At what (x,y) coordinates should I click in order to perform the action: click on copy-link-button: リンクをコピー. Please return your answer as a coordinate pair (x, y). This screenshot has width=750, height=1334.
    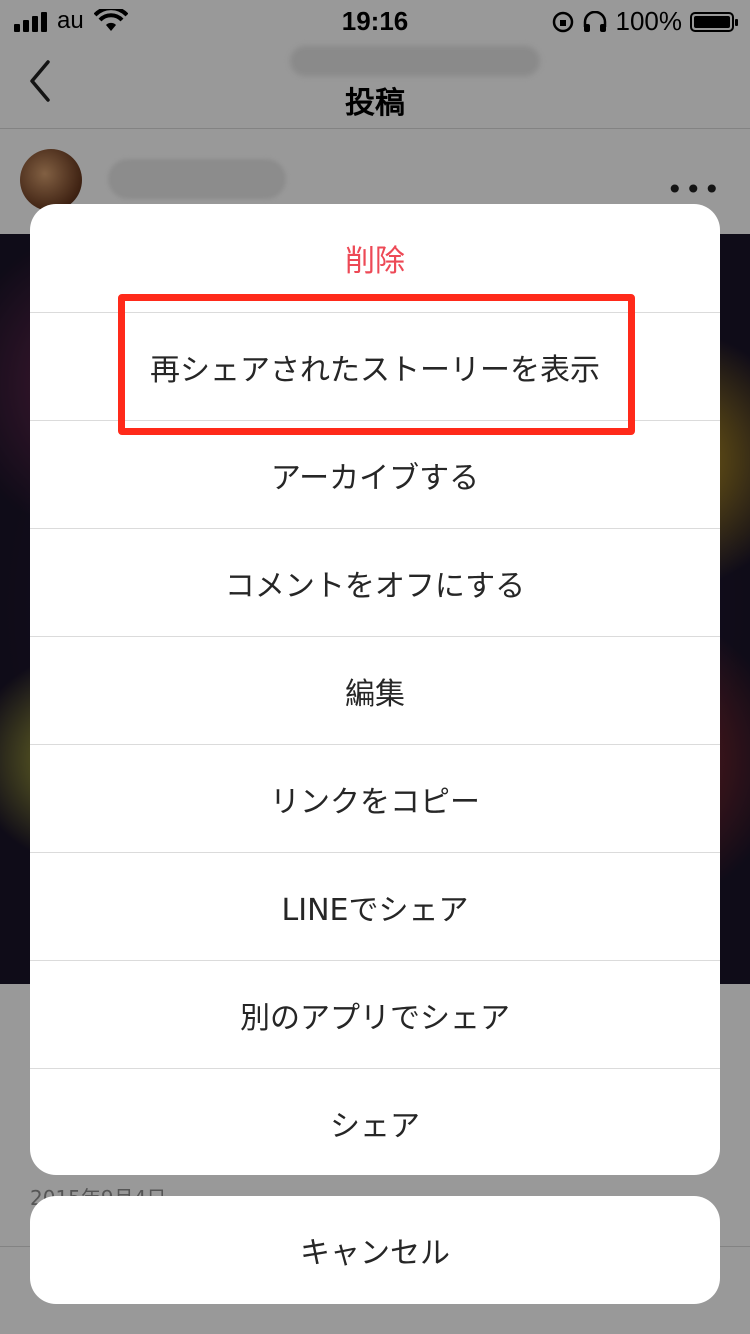
    Looking at the image, I should click on (375, 798).